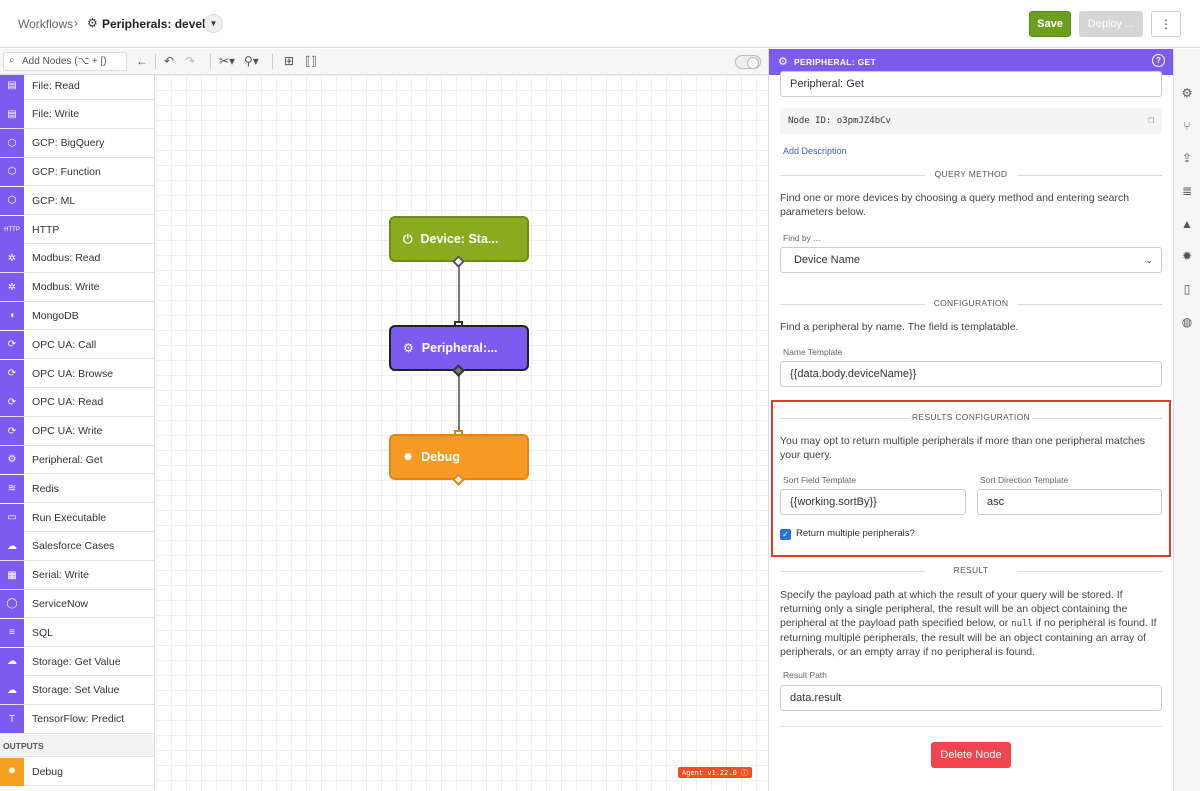 This screenshot has width=1200, height=791. I want to click on breadcrumb-workflows: Workflows, so click(45, 24).